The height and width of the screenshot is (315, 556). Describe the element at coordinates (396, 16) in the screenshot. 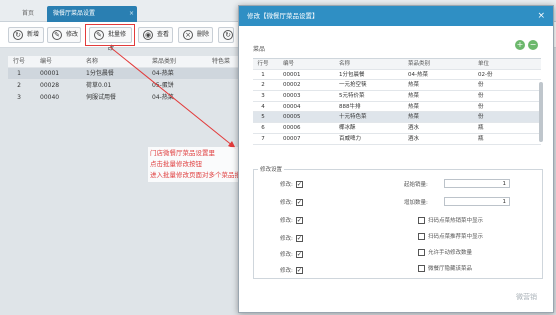

I see `dialog-header: 修改【微餐厅菜品设置】 ×` at that location.